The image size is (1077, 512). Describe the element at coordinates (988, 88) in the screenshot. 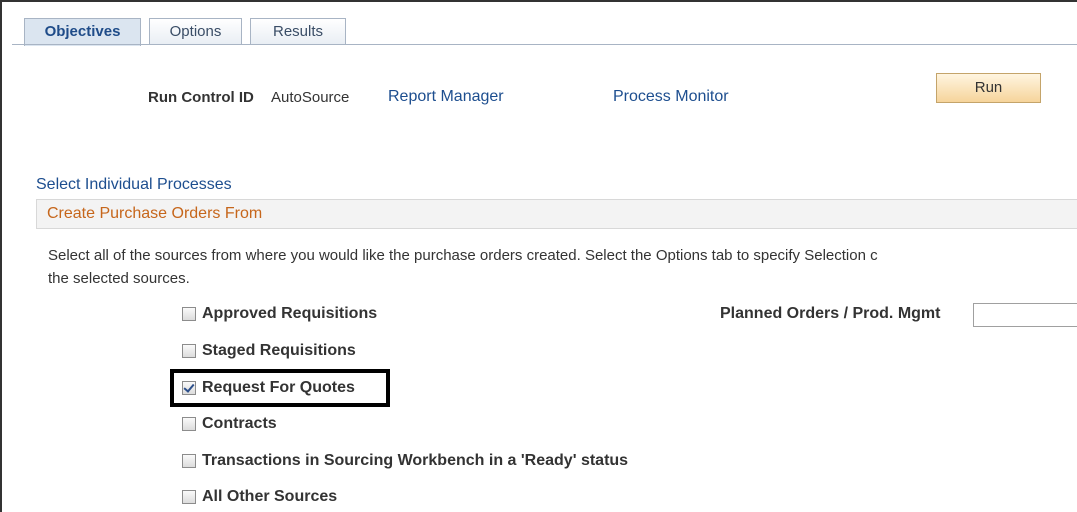

I see `run-button: Run` at that location.